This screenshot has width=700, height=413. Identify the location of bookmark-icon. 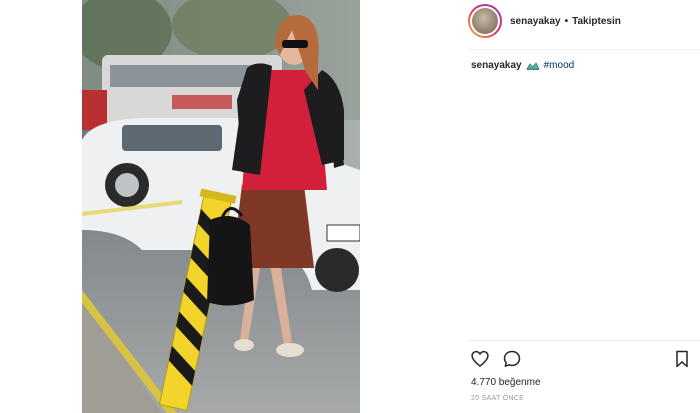
(682, 359).